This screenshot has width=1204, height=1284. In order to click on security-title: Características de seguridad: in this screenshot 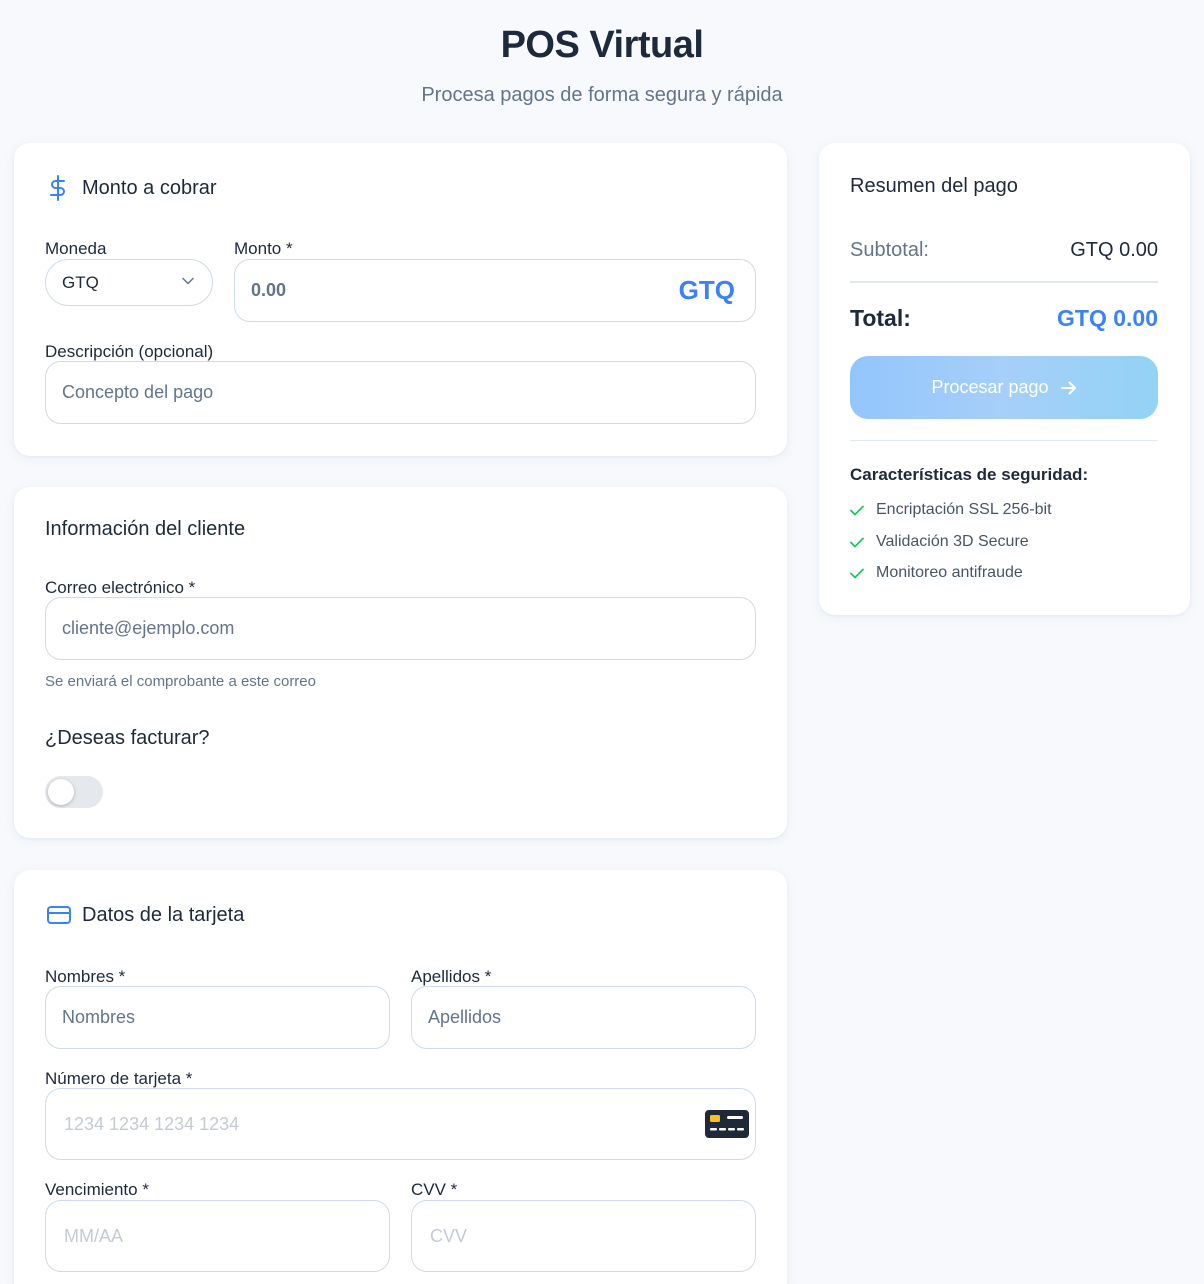, I will do `click(969, 474)`.